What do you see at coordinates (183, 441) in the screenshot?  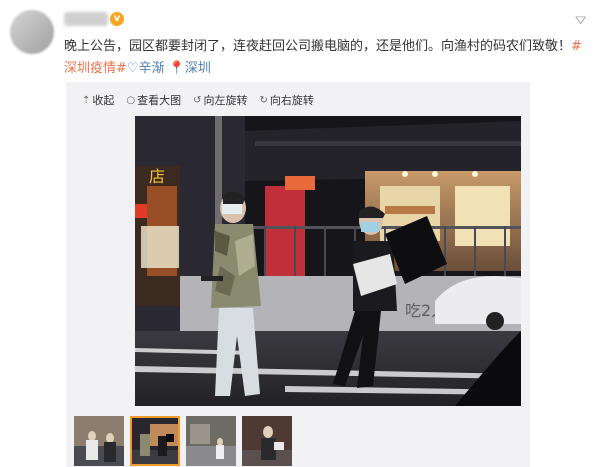 I see `thumbnail-strip` at bounding box center [183, 441].